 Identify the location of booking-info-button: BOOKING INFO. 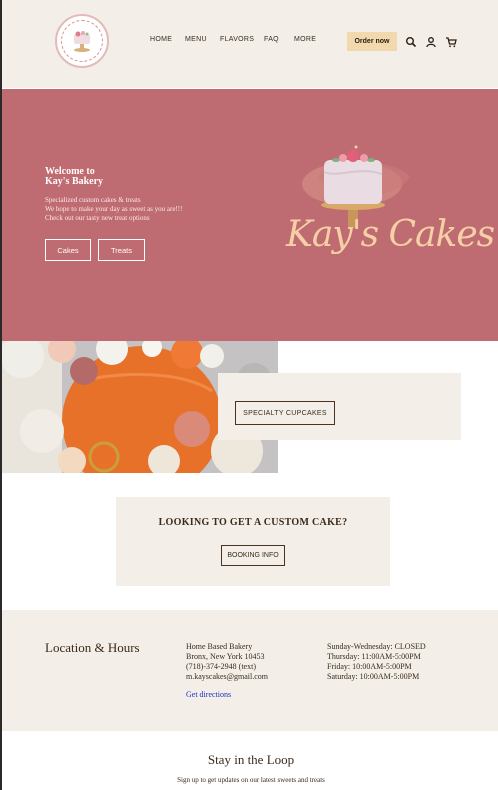
(253, 555).